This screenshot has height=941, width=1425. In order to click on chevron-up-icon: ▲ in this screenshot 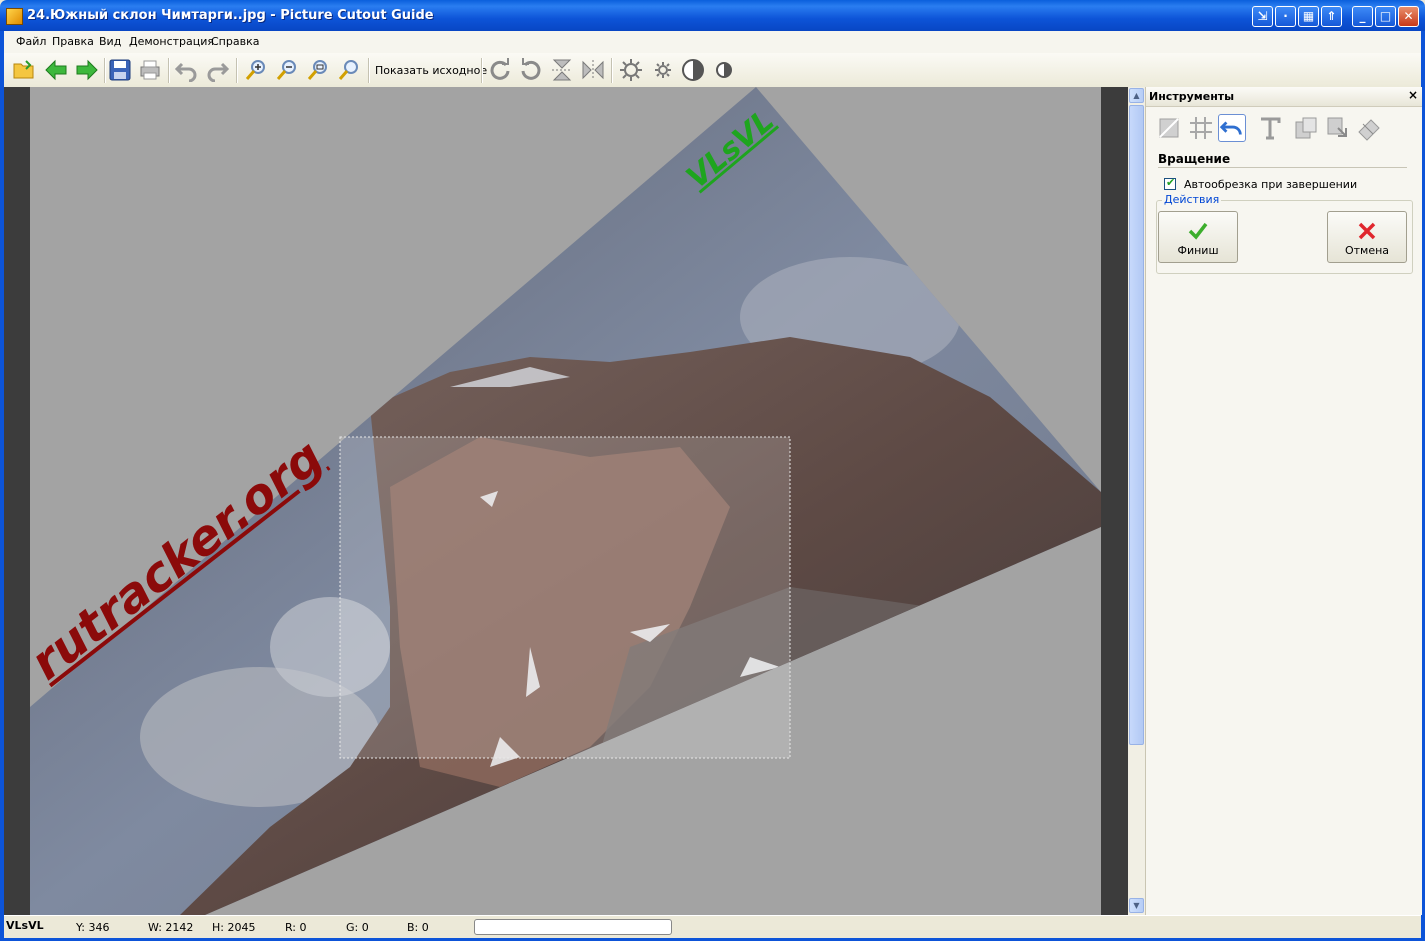, I will do `click(1136, 95)`.